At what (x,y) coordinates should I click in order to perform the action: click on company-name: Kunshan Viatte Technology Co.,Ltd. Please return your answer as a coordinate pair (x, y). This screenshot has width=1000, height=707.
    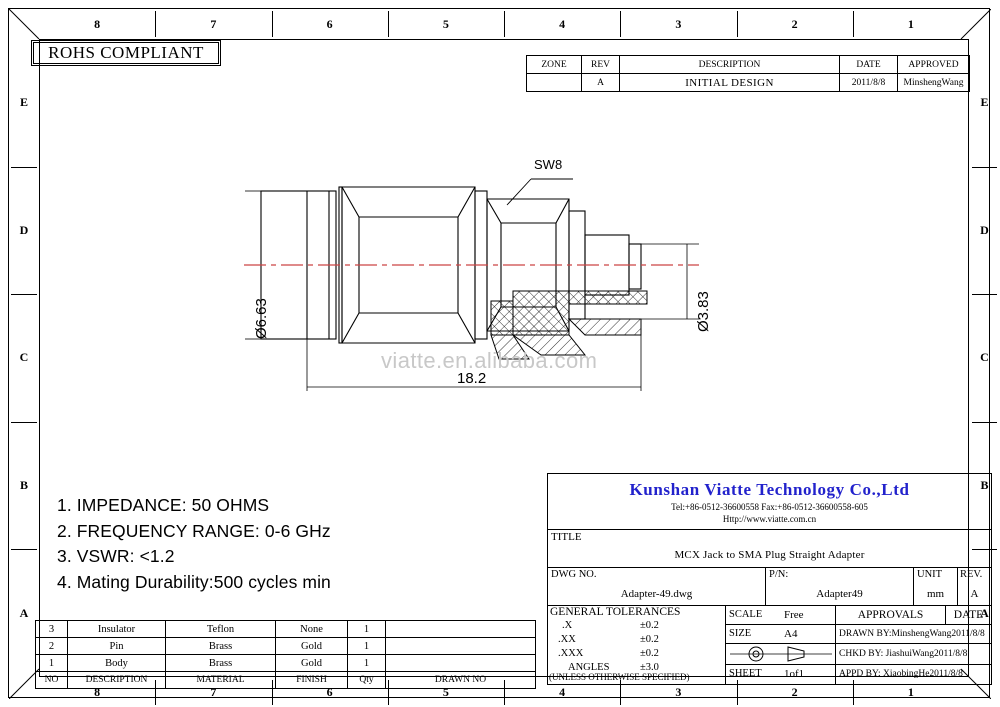
    Looking at the image, I should click on (769, 489).